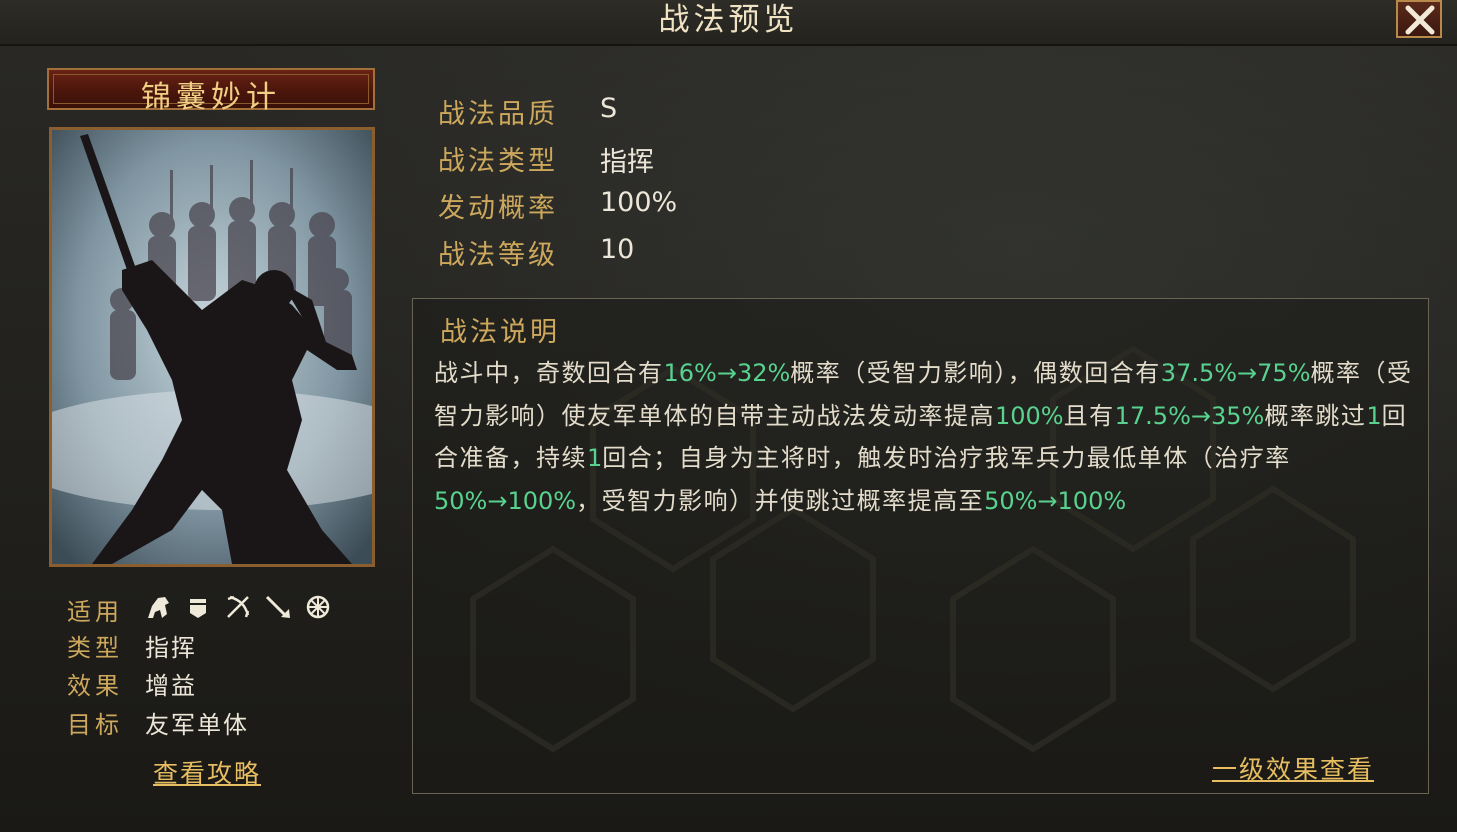  I want to click on quality-value: S, so click(609, 108).